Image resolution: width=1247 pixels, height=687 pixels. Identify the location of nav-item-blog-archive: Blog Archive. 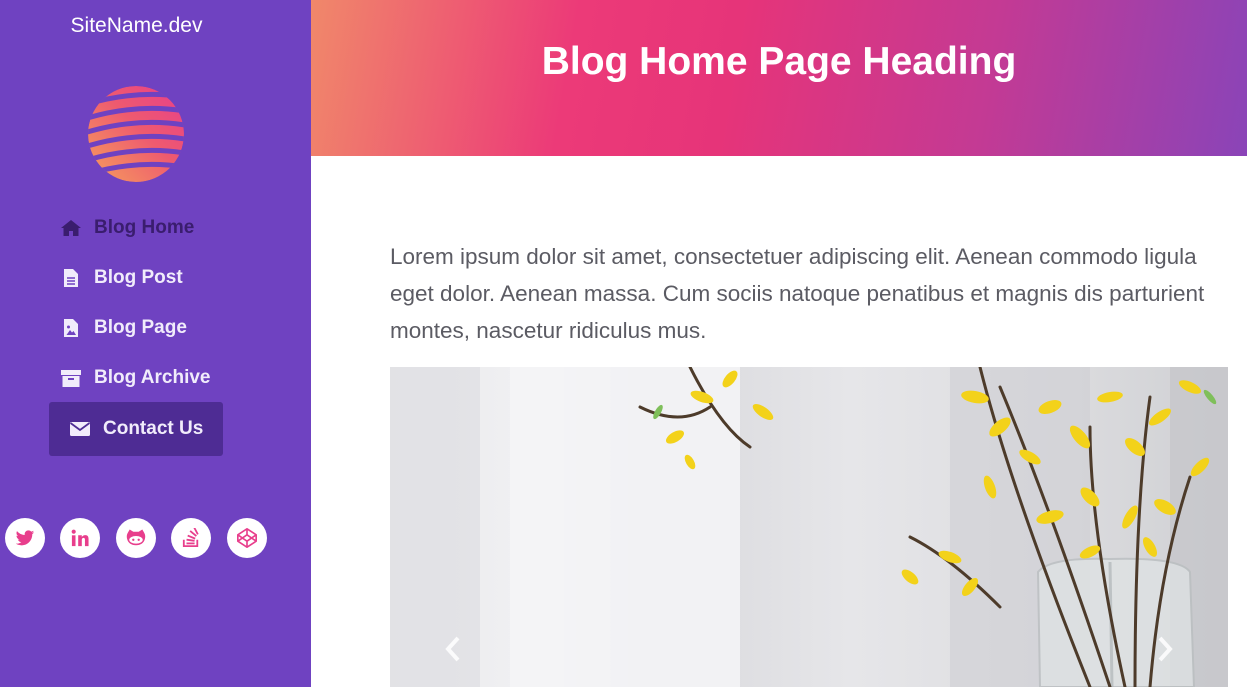
(135, 378).